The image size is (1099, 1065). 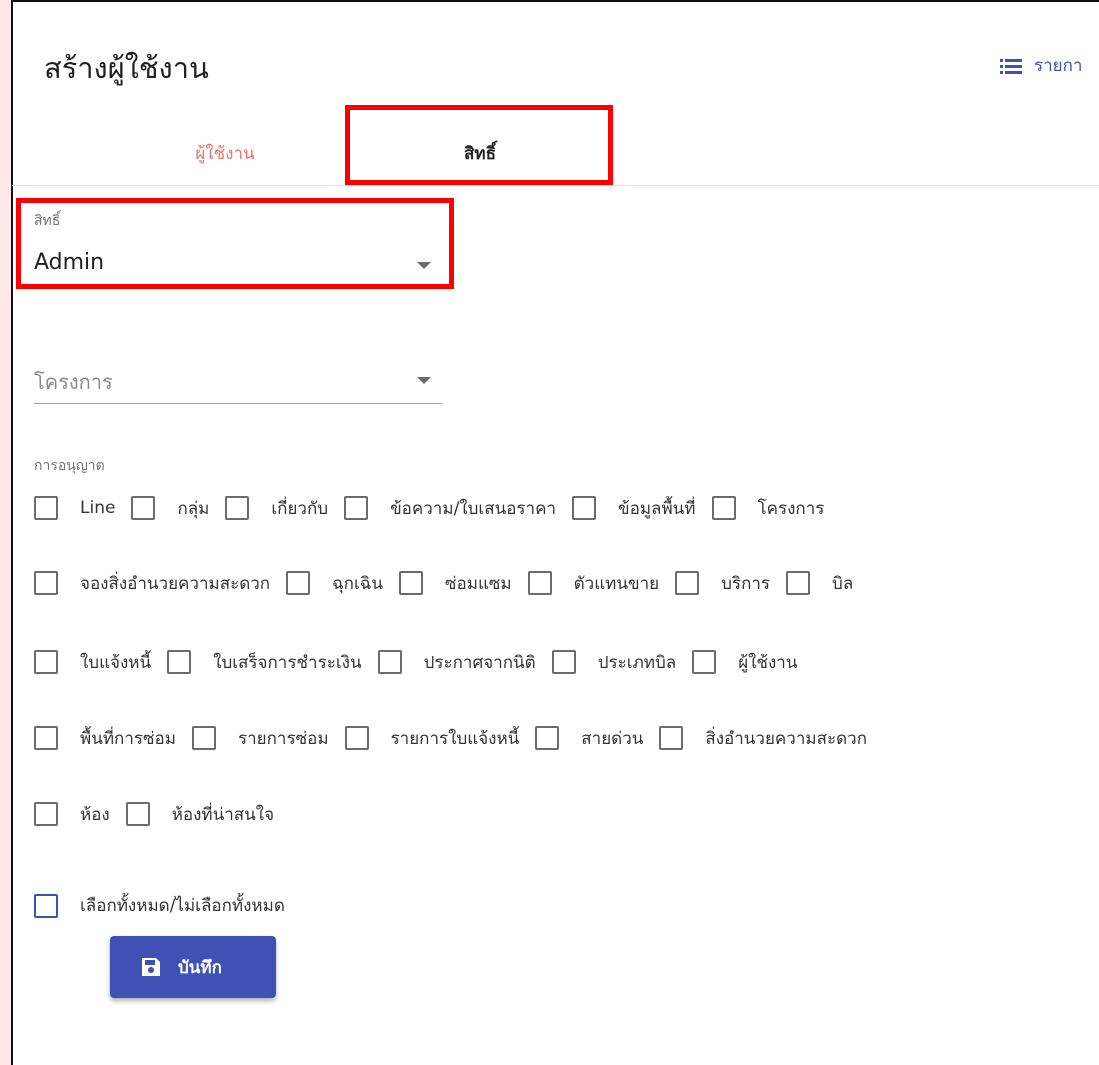 I want to click on select-all-label: เลือกทั้งหมด/ไม่เลือกทั้งหมด, so click(x=182, y=906).